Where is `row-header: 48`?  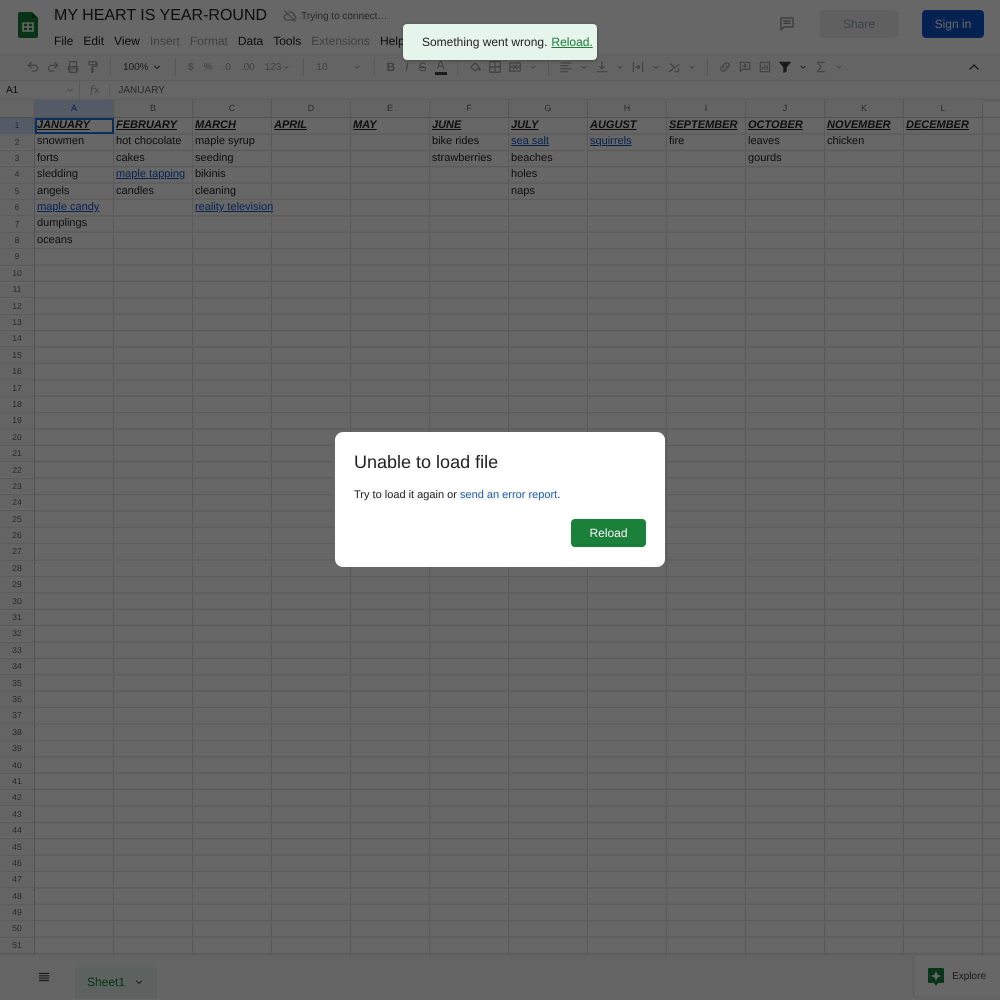 row-header: 48 is located at coordinates (17, 896).